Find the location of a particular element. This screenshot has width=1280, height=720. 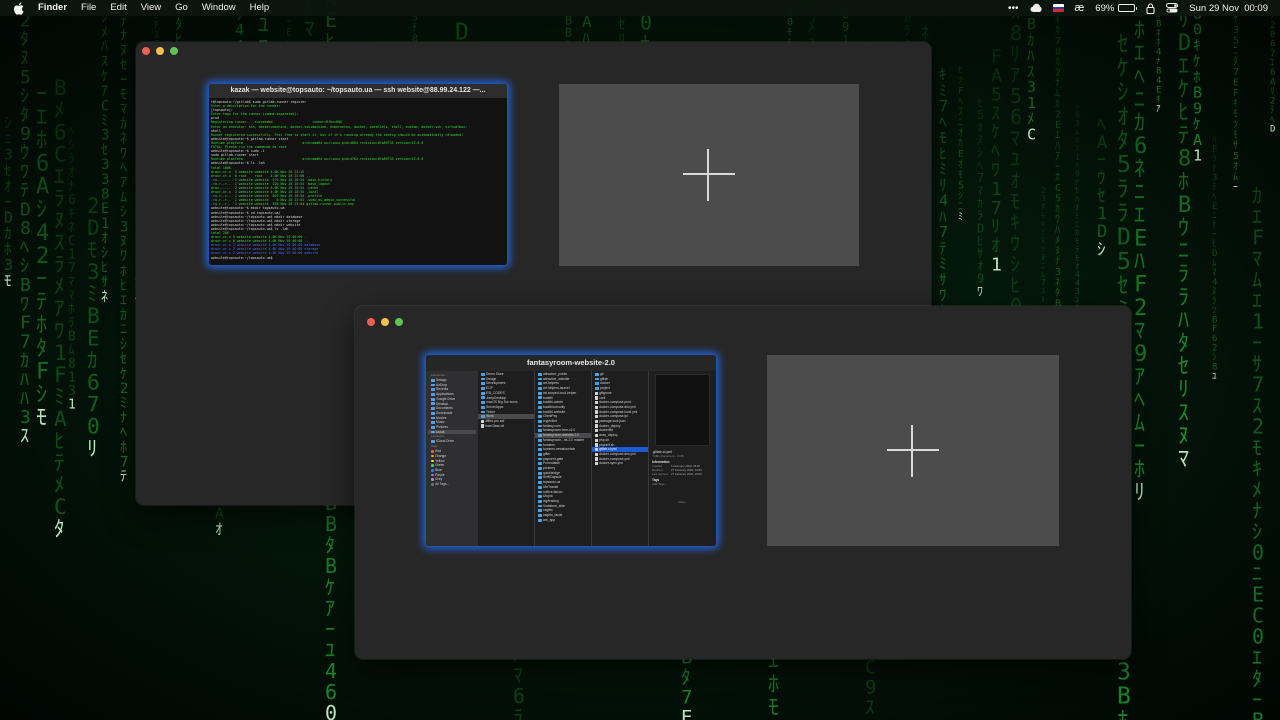

matrix-glyph: ﾑ is located at coordinates (123, 198).